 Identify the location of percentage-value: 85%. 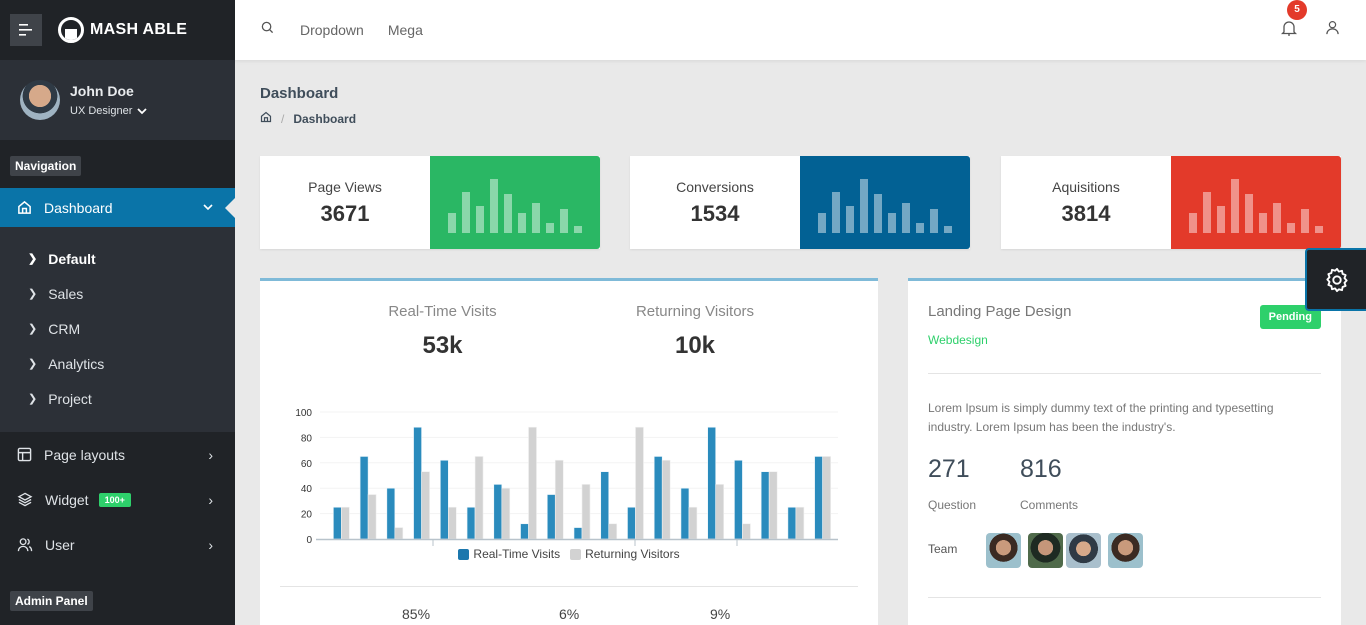
(416, 614).